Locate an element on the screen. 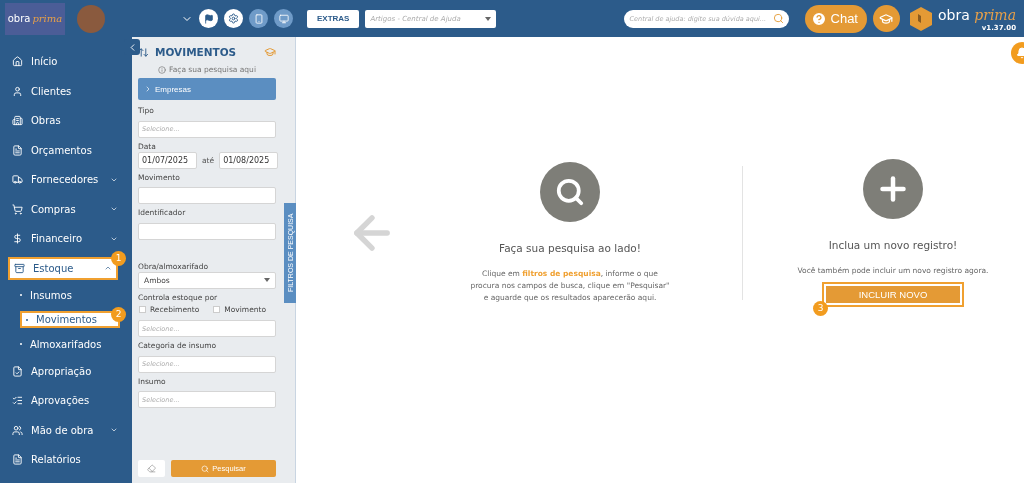 The image size is (1024, 483). sidebar-item: Relatórios is located at coordinates (65, 460).